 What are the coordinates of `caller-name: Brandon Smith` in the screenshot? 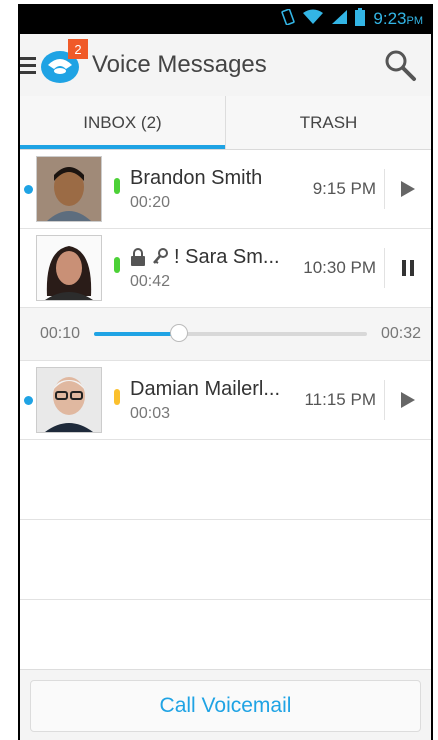 It's located at (221, 178).